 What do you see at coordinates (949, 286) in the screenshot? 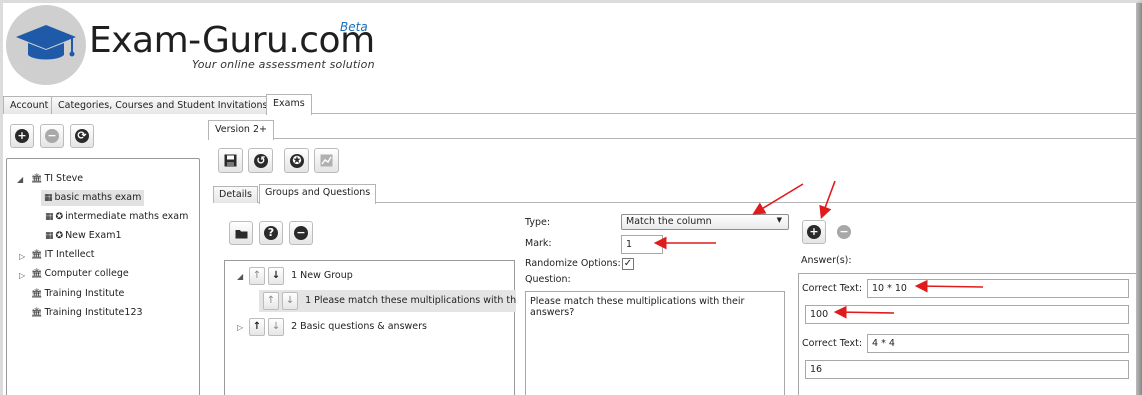
I see `arrow-to-correct-text` at bounding box center [949, 286].